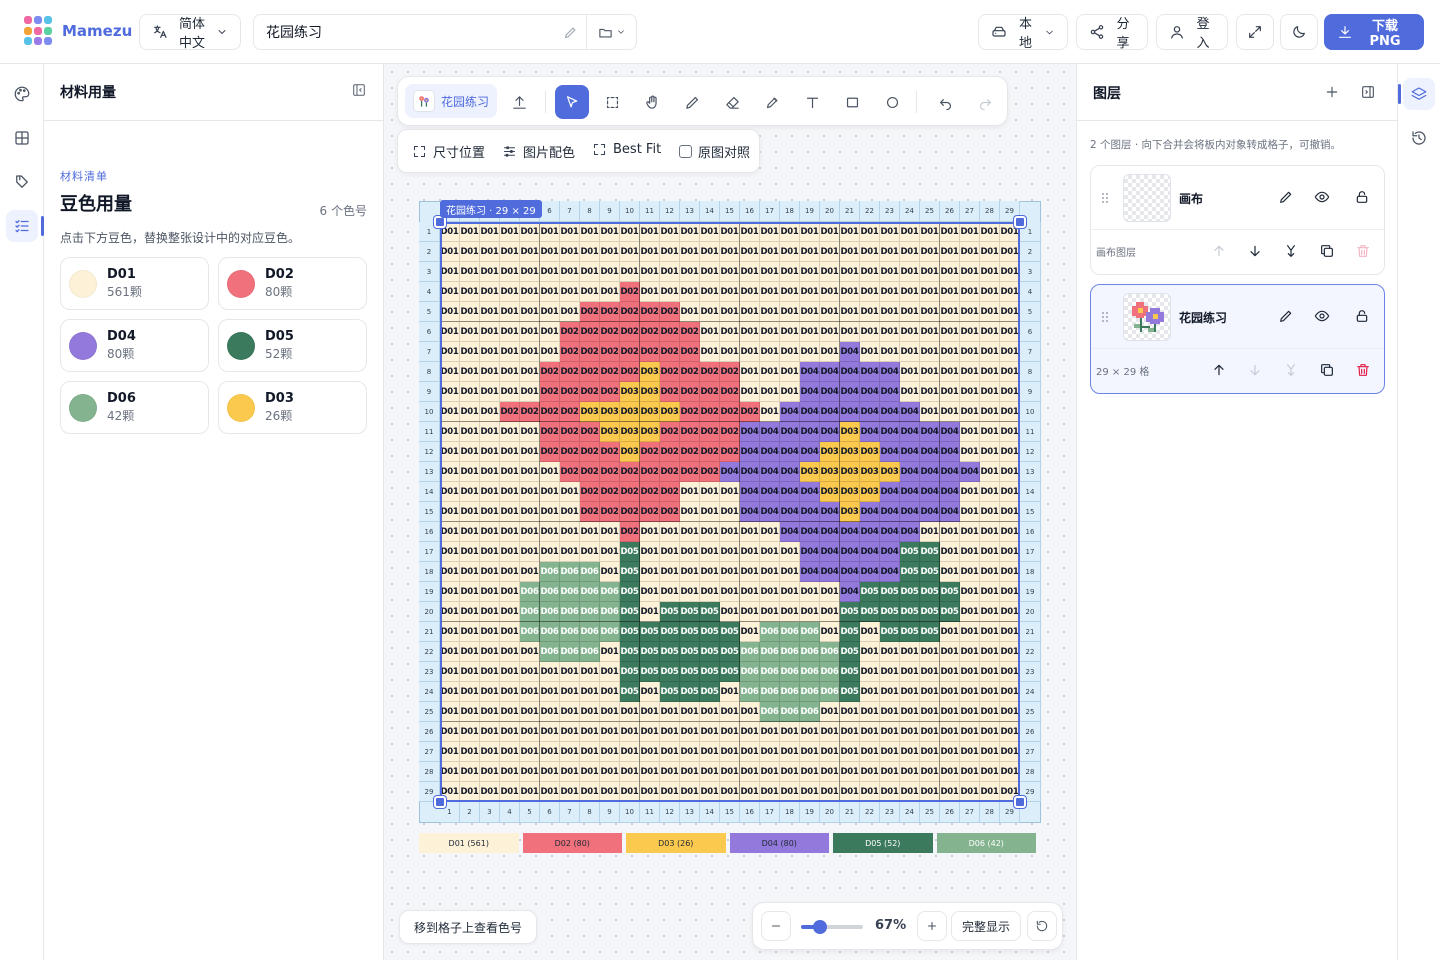 Image resolution: width=1440 pixels, height=960 pixels. Describe the element at coordinates (1419, 138) in the screenshot. I see `rail-history-button` at that location.